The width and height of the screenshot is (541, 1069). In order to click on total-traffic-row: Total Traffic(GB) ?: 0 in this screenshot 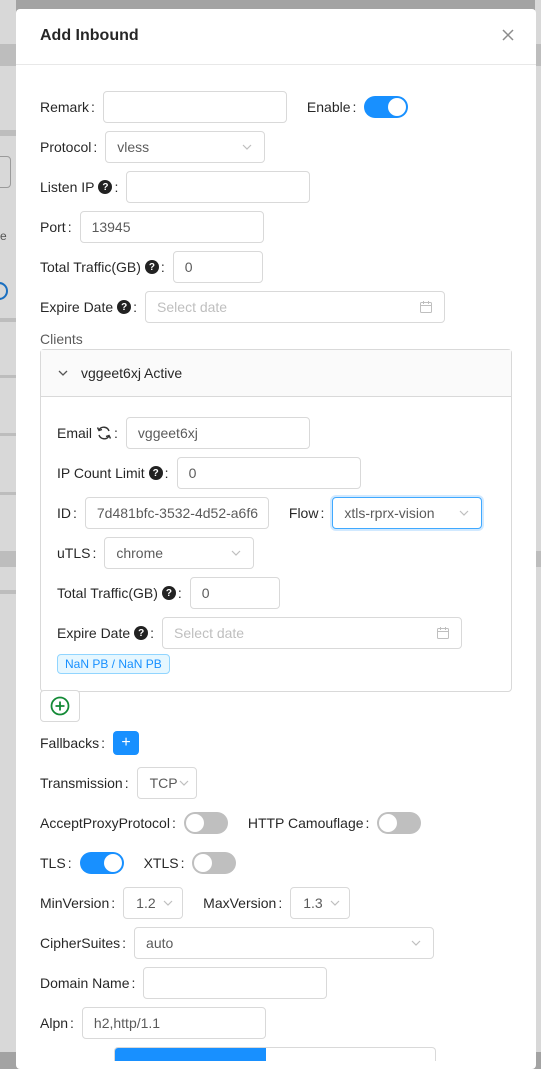, I will do `click(151, 267)`.